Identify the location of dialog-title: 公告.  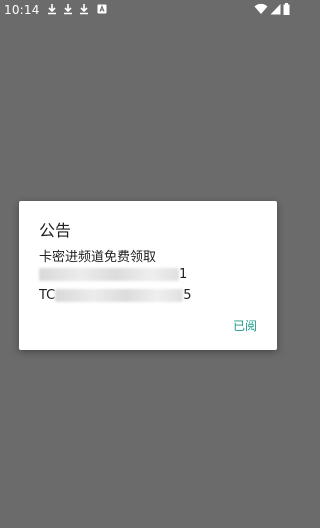
(55, 230).